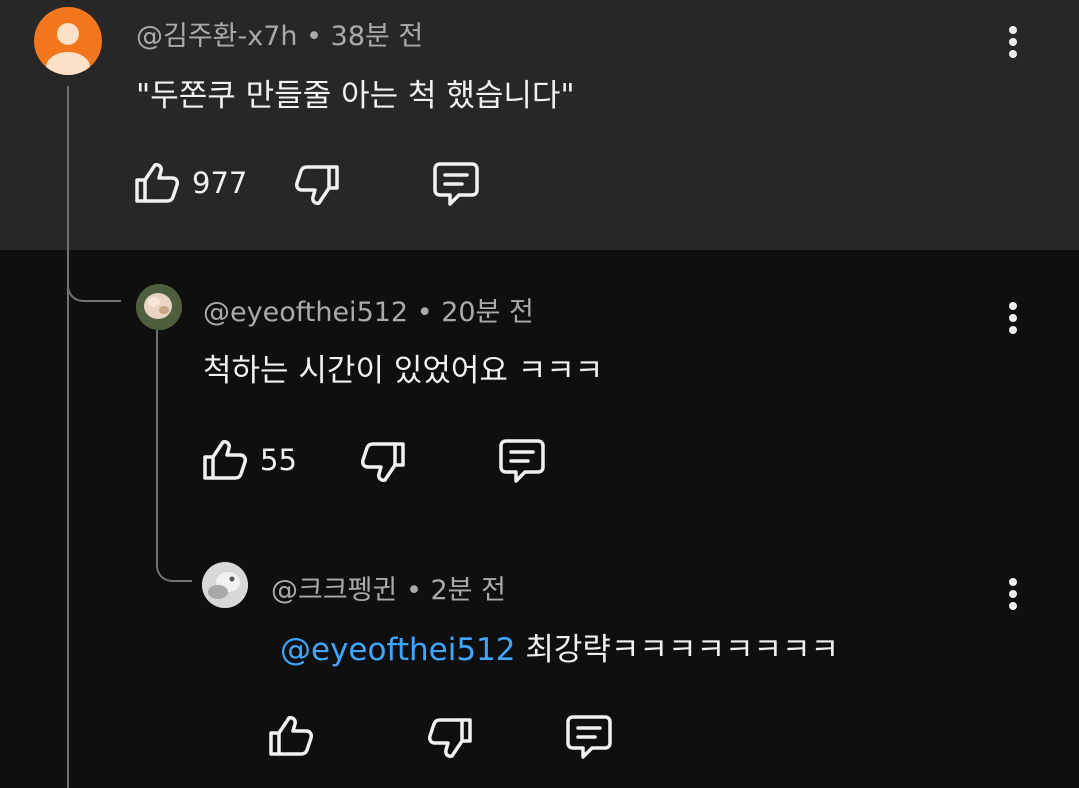 The height and width of the screenshot is (788, 1079). What do you see at coordinates (487, 312) in the screenshot?
I see `comment-time: 20분 전` at bounding box center [487, 312].